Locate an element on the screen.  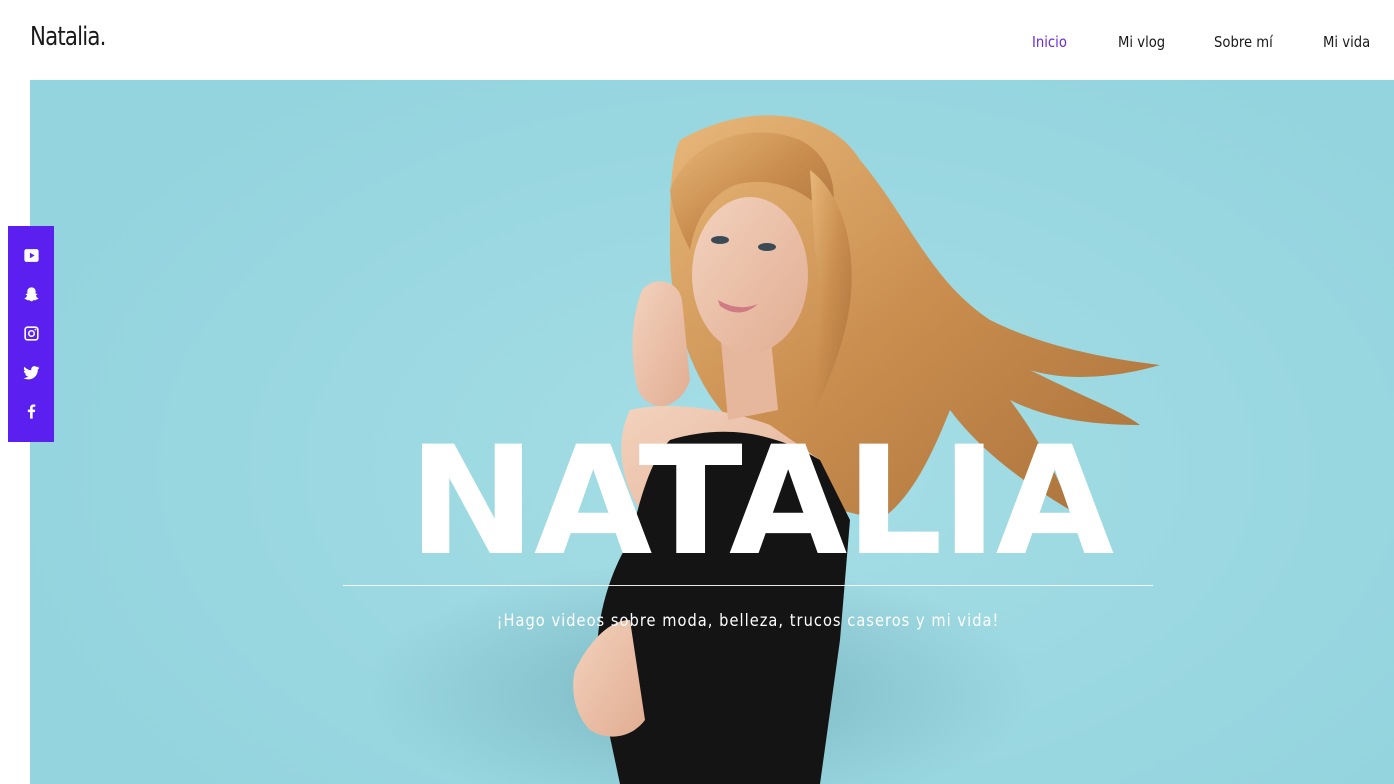
facebook-icon is located at coordinates (31, 411).